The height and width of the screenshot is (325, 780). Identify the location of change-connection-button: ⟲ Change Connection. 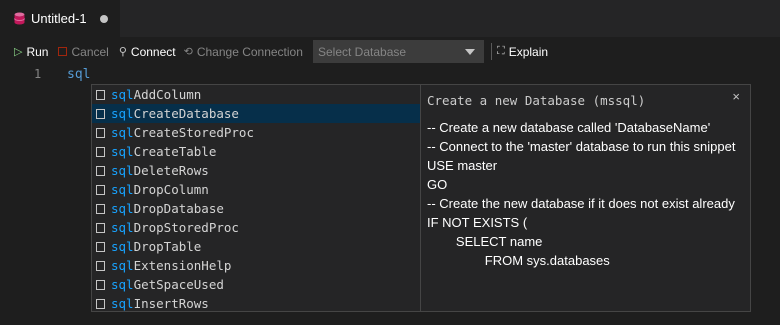
(243, 52).